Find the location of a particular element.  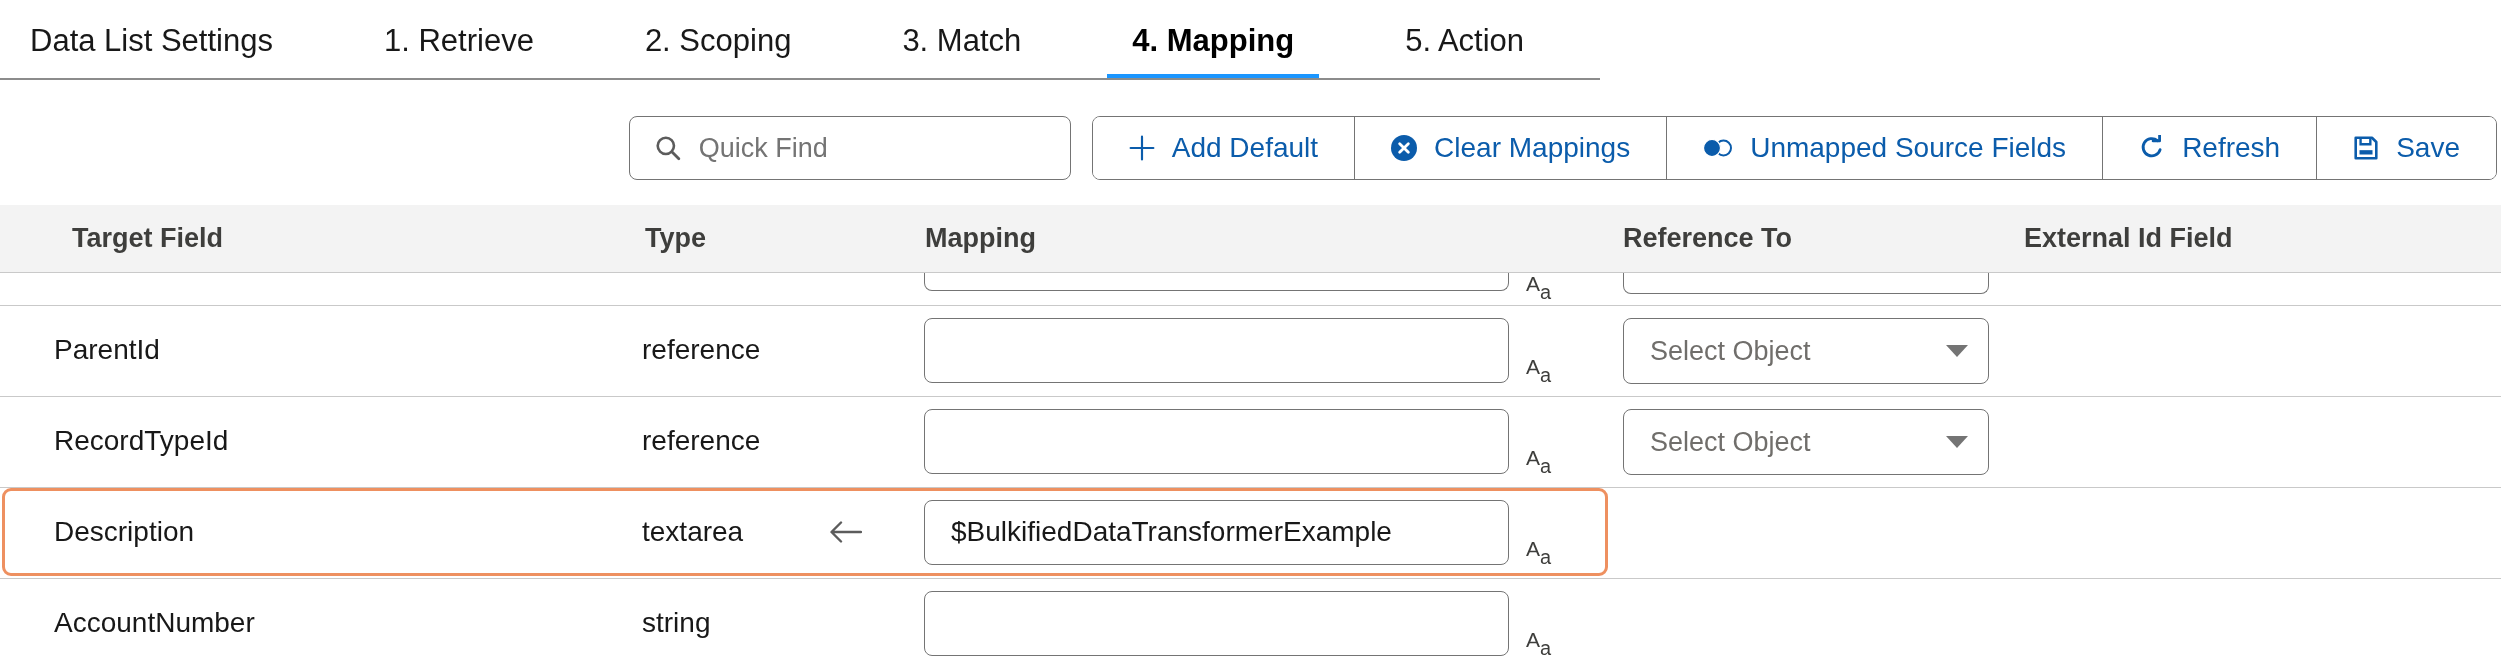

column-header: Type is located at coordinates (676, 238).